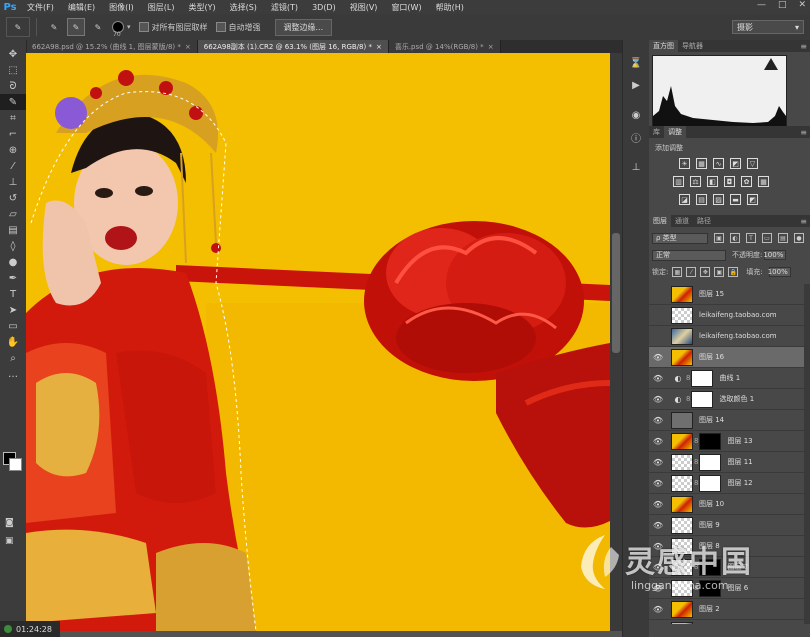  I want to click on sample-all-layers-checkbox, so click(143, 27).